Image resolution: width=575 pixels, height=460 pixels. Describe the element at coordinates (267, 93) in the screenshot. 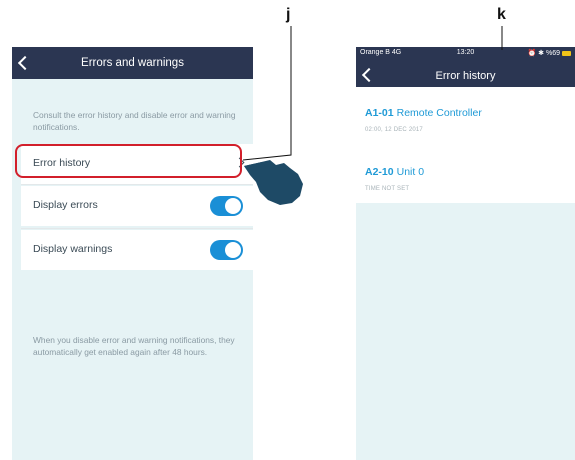

I see `callout-j-line` at that location.